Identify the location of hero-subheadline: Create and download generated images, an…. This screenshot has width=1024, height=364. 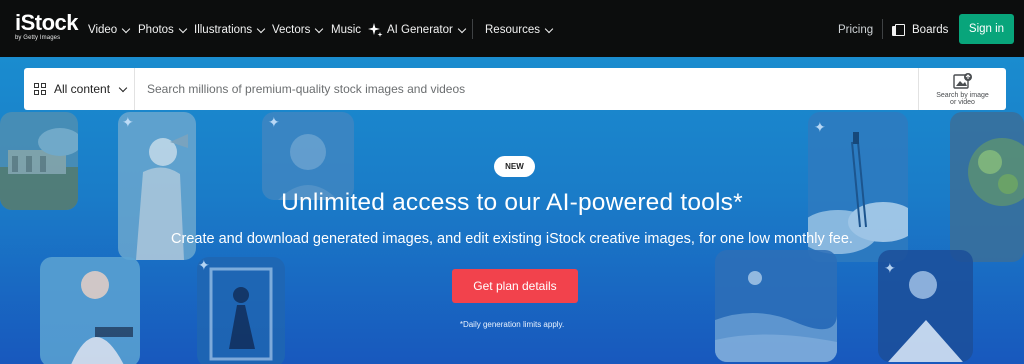
(512, 239).